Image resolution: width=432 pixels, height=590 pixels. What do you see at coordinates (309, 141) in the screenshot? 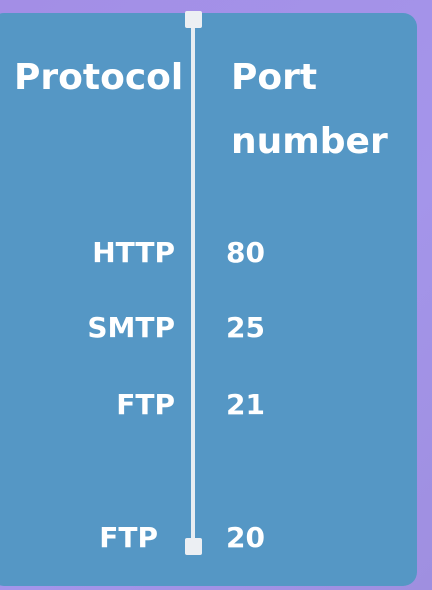
I see `header-port-number-line2: number` at bounding box center [309, 141].